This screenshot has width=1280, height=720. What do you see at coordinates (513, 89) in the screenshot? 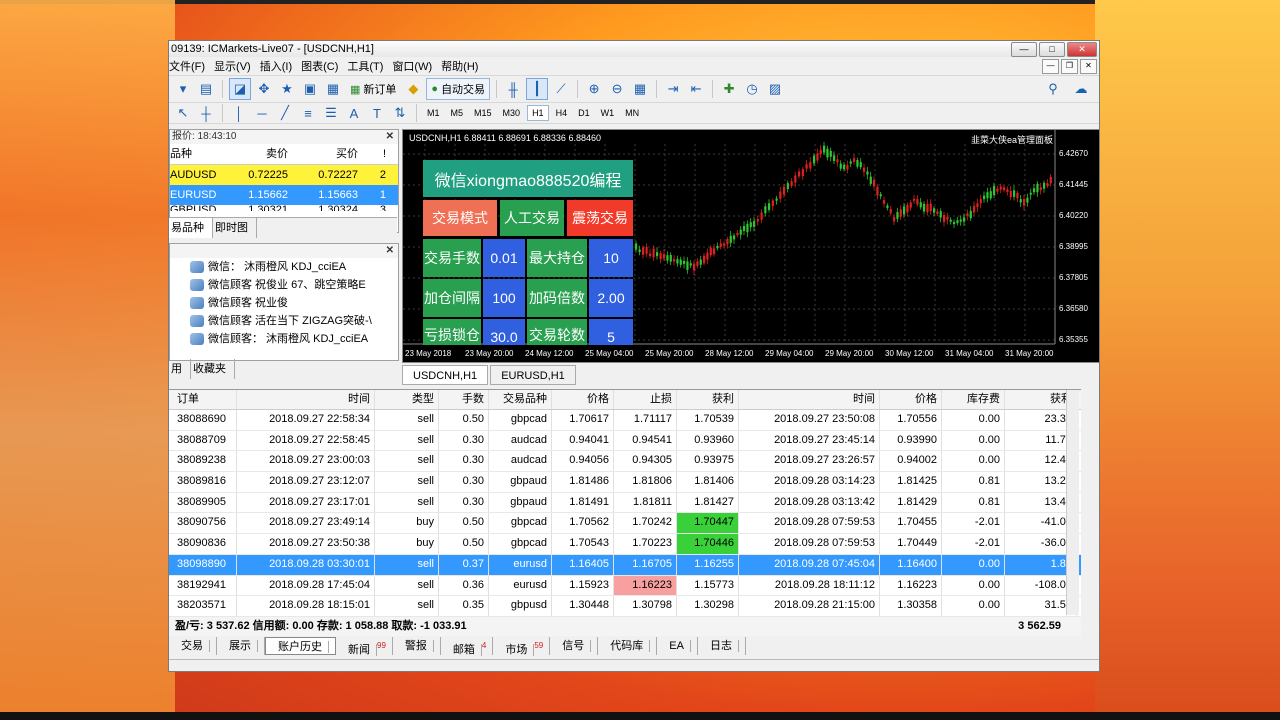
I see `bar-chart-icon: ╫` at bounding box center [513, 89].